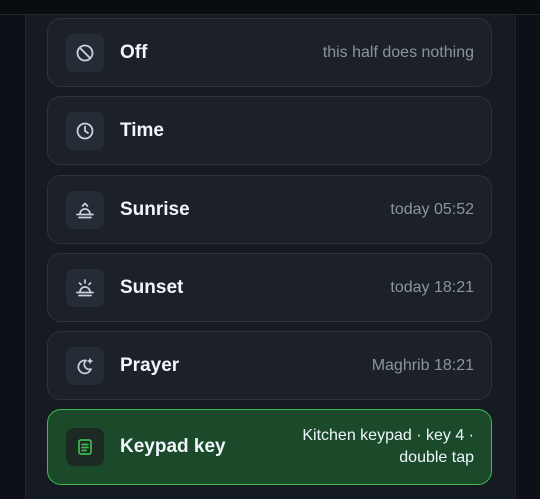 The image size is (540, 499). I want to click on keypad-icon, so click(85, 447).